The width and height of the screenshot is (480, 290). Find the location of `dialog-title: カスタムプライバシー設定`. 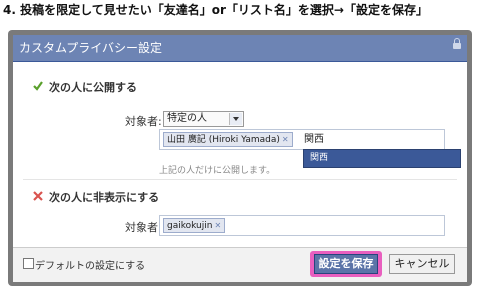

dialog-title: カスタムプライバシー設定 is located at coordinates (91, 48).